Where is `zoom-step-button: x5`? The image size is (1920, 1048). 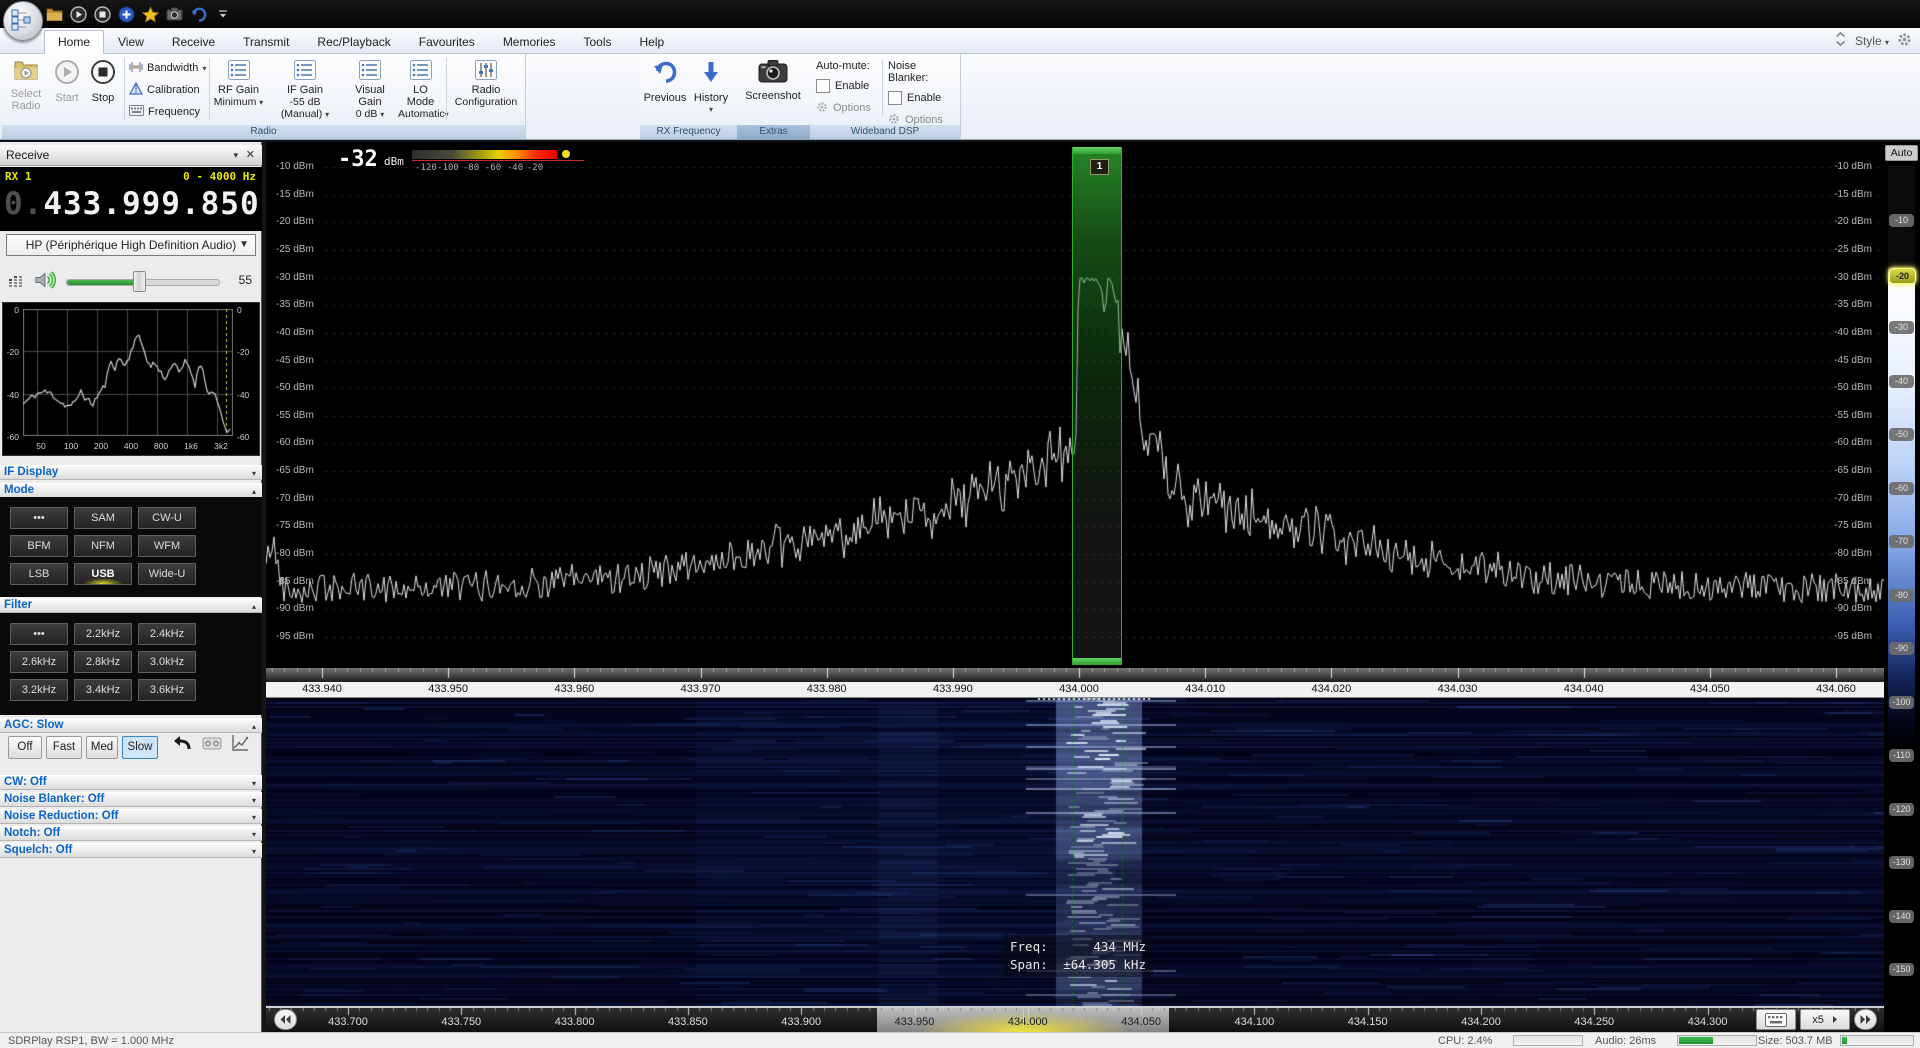 zoom-step-button: x5 is located at coordinates (1825, 1019).